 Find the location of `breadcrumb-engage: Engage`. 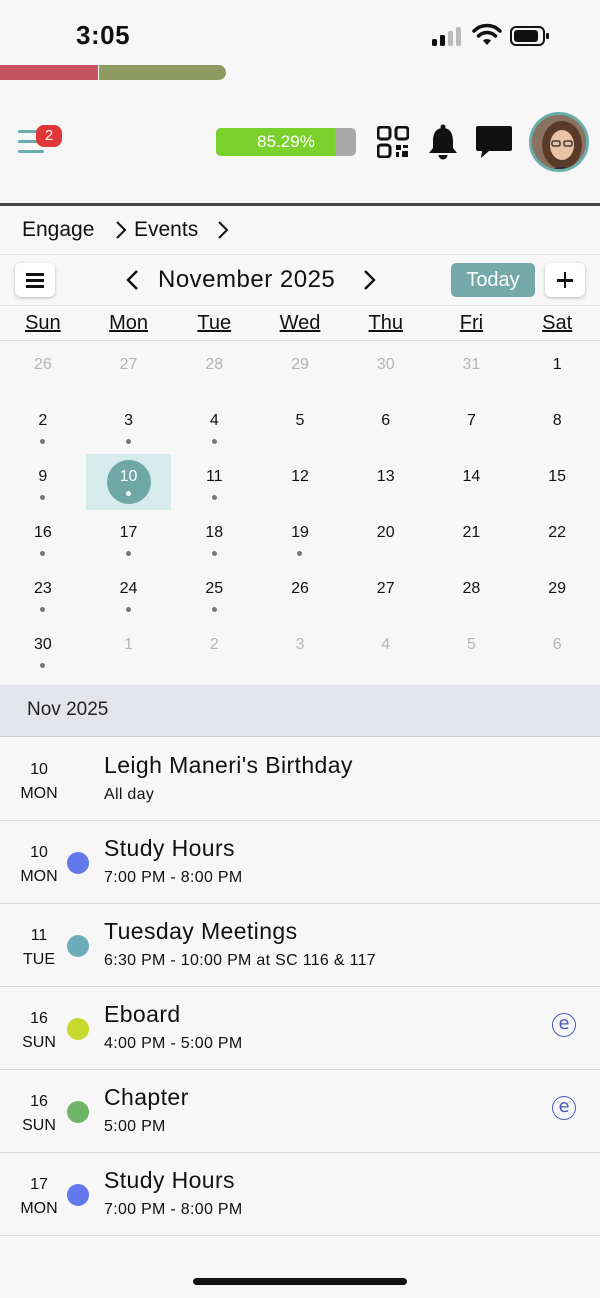

breadcrumb-engage: Engage is located at coordinates (58, 230).